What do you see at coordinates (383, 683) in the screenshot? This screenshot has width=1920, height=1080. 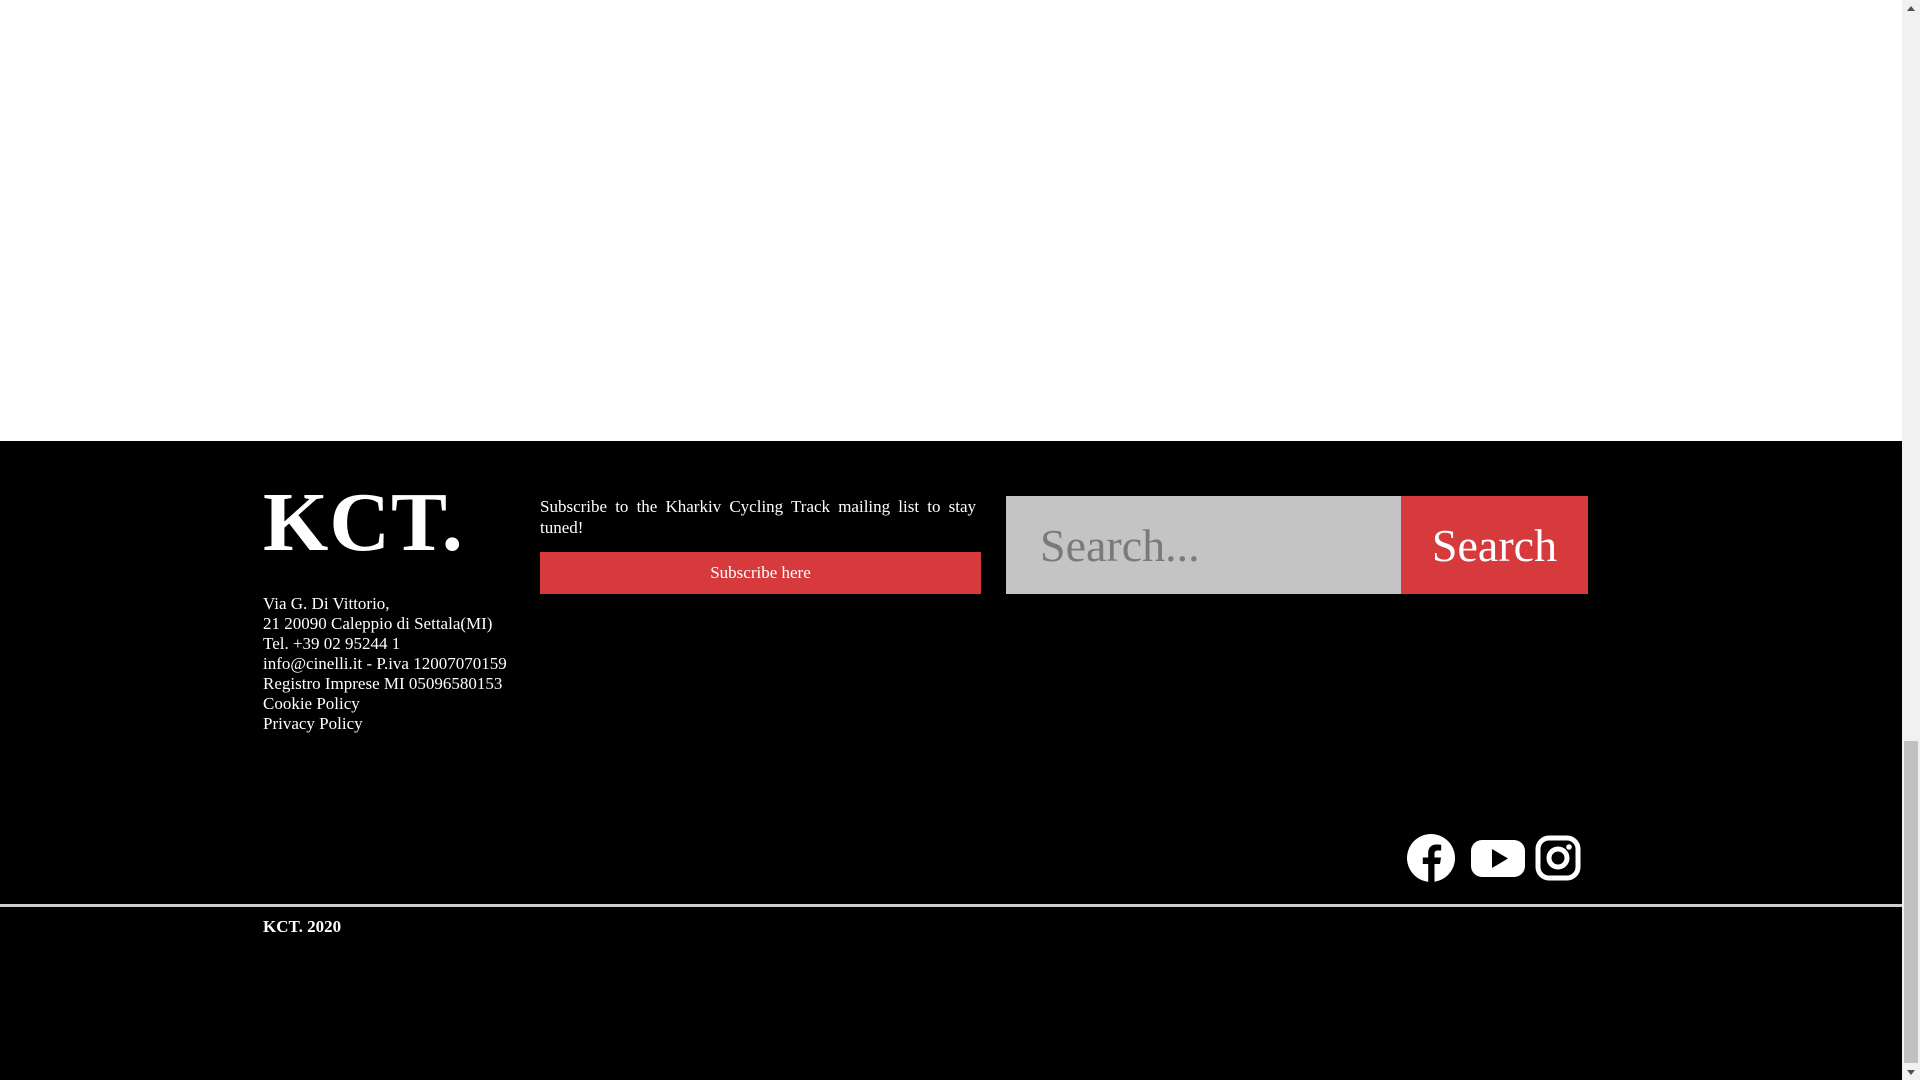 I see `registry-line: Registro Imprese MI 05096580153` at bounding box center [383, 683].